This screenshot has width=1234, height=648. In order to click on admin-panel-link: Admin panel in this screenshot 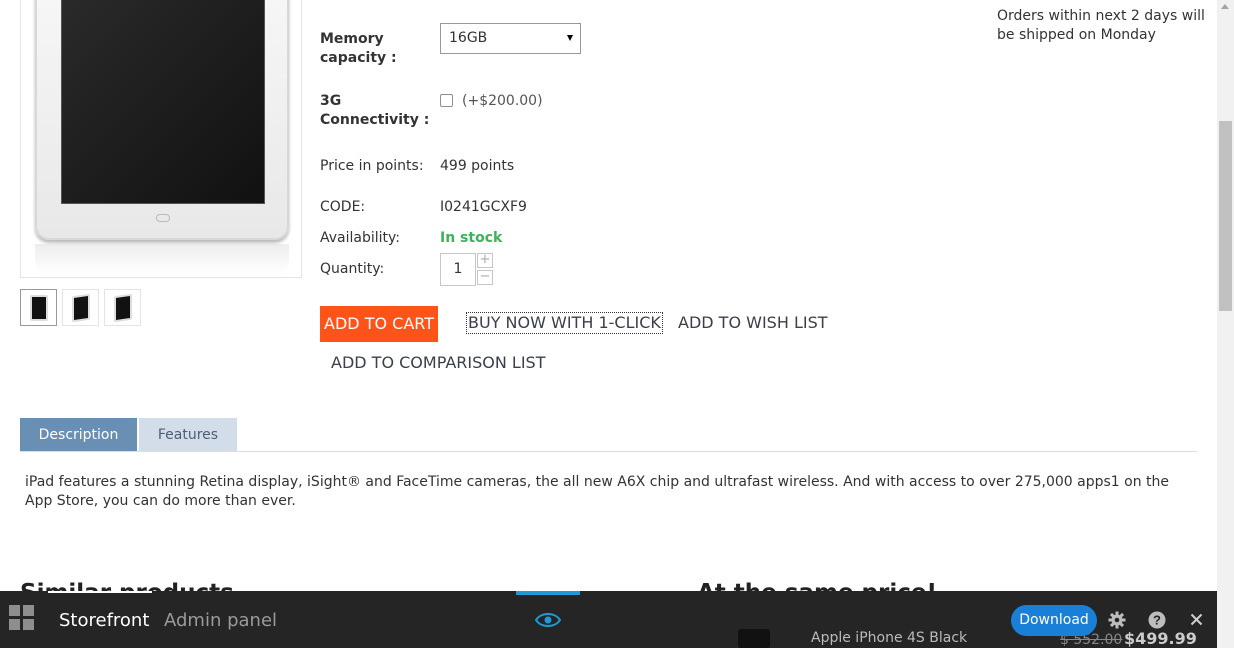, I will do `click(220, 621)`.